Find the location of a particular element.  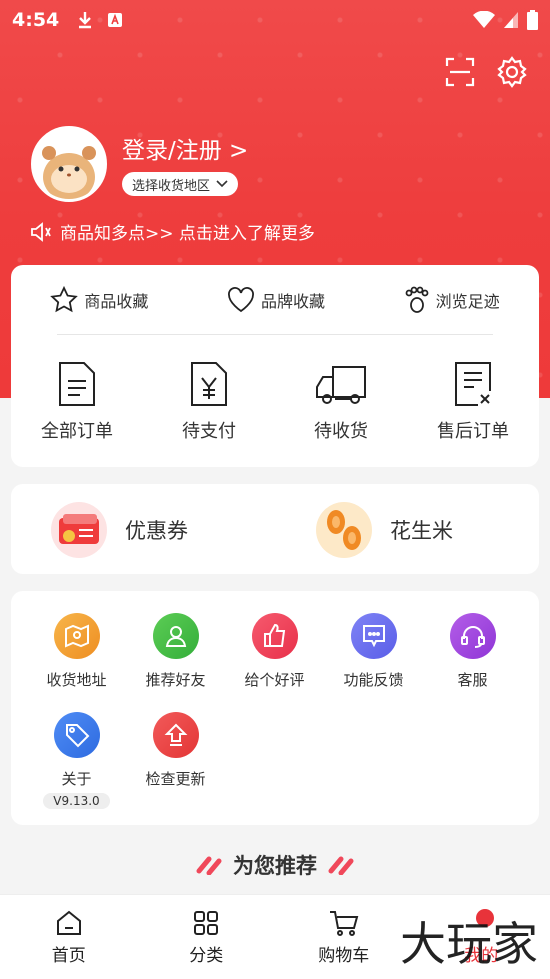

refund-doc-icon is located at coordinates (473, 384).